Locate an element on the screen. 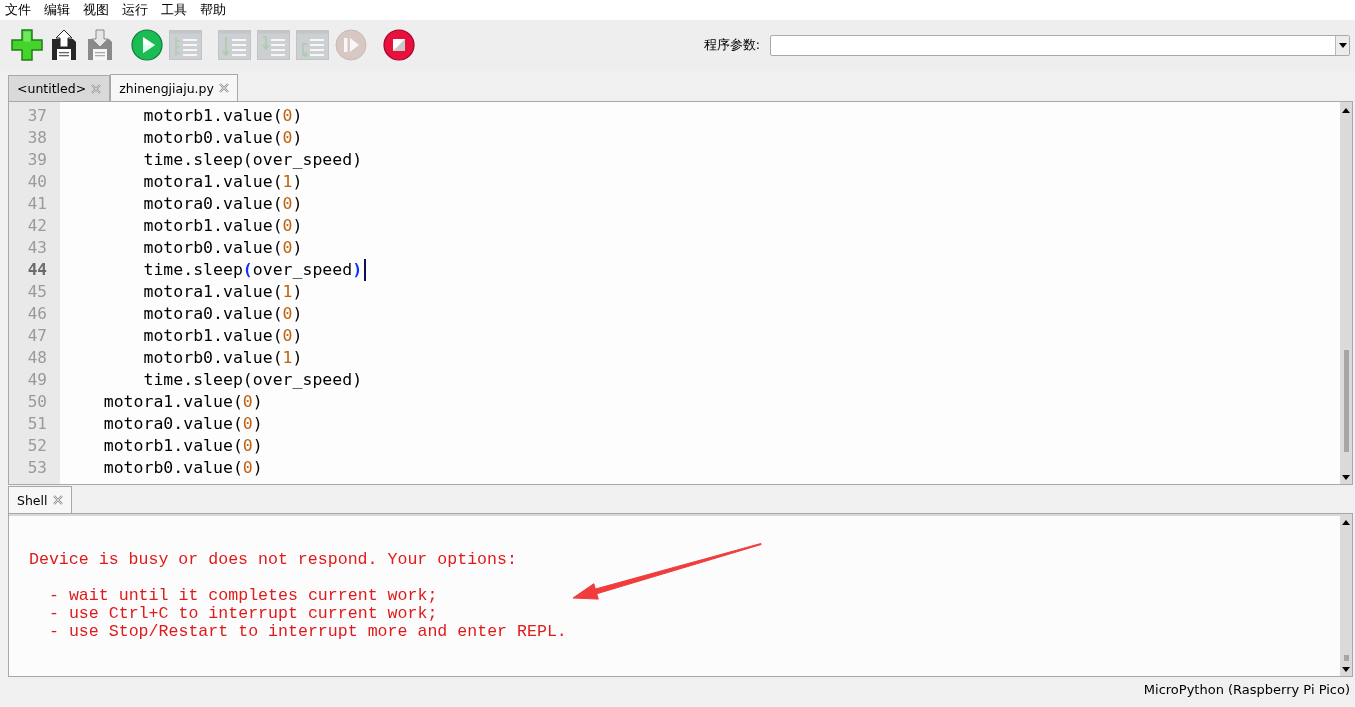  stop-icon is located at coordinates (399, 45).